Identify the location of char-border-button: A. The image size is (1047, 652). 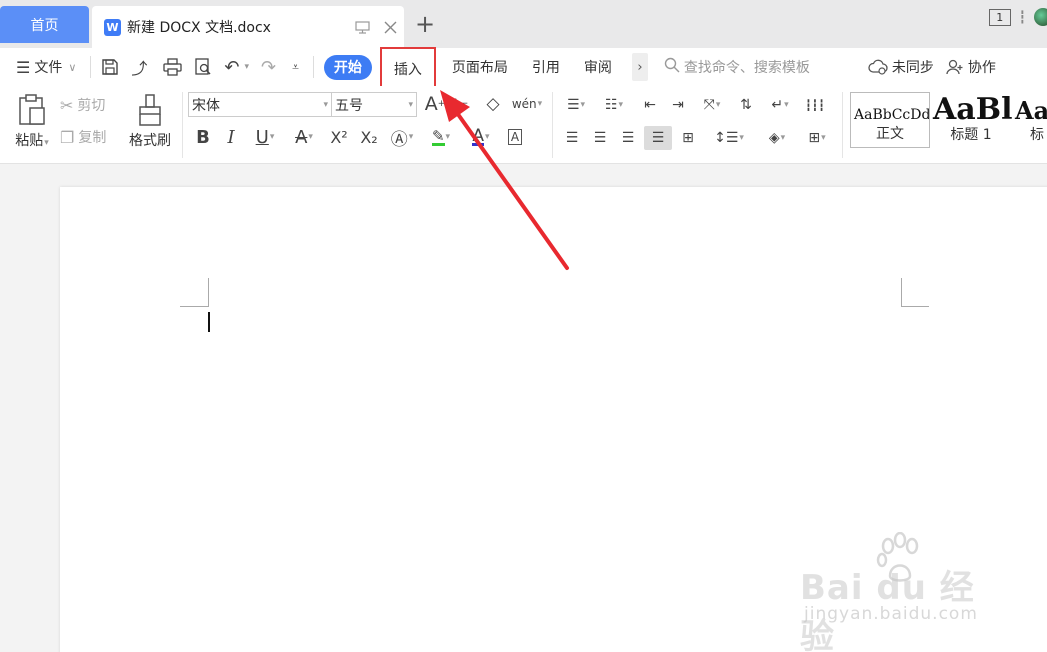
(515, 137).